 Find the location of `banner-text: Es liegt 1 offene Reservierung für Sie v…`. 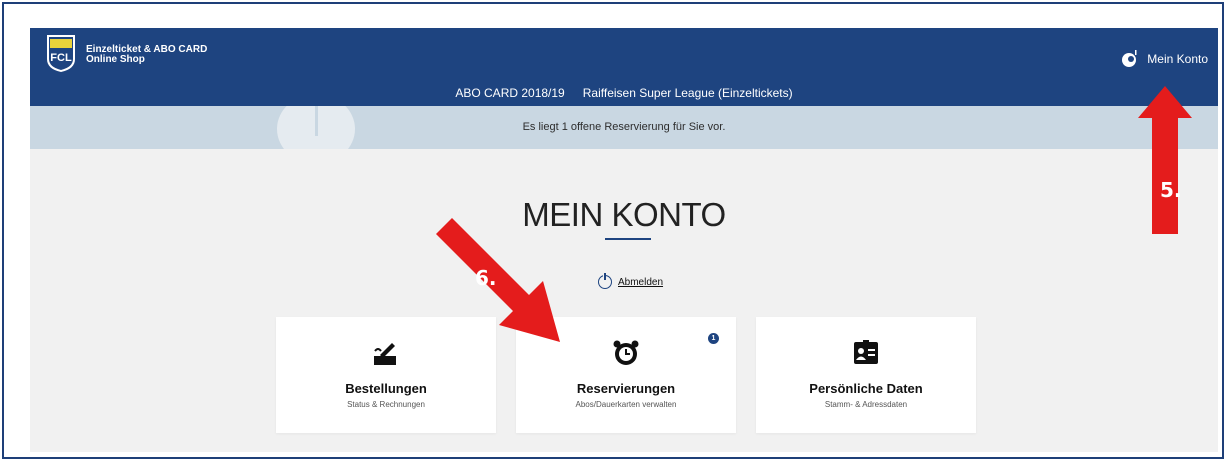

banner-text: Es liegt 1 offene Reservierung für Sie v… is located at coordinates (624, 127).